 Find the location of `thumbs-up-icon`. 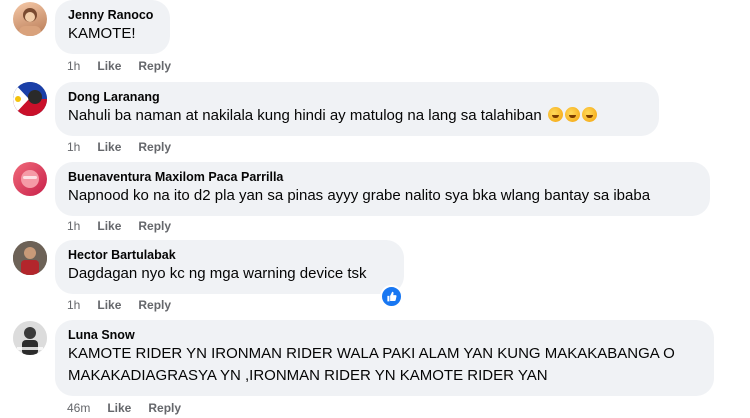

thumbs-up-icon is located at coordinates (392, 296).